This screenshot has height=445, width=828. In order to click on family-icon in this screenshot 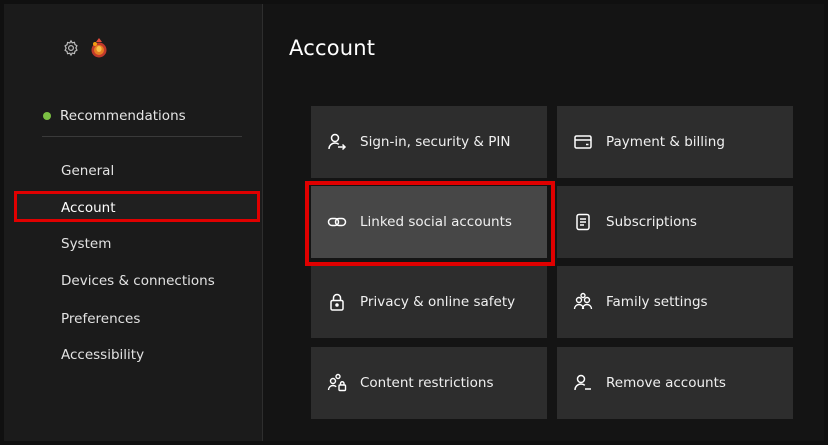, I will do `click(583, 302)`.